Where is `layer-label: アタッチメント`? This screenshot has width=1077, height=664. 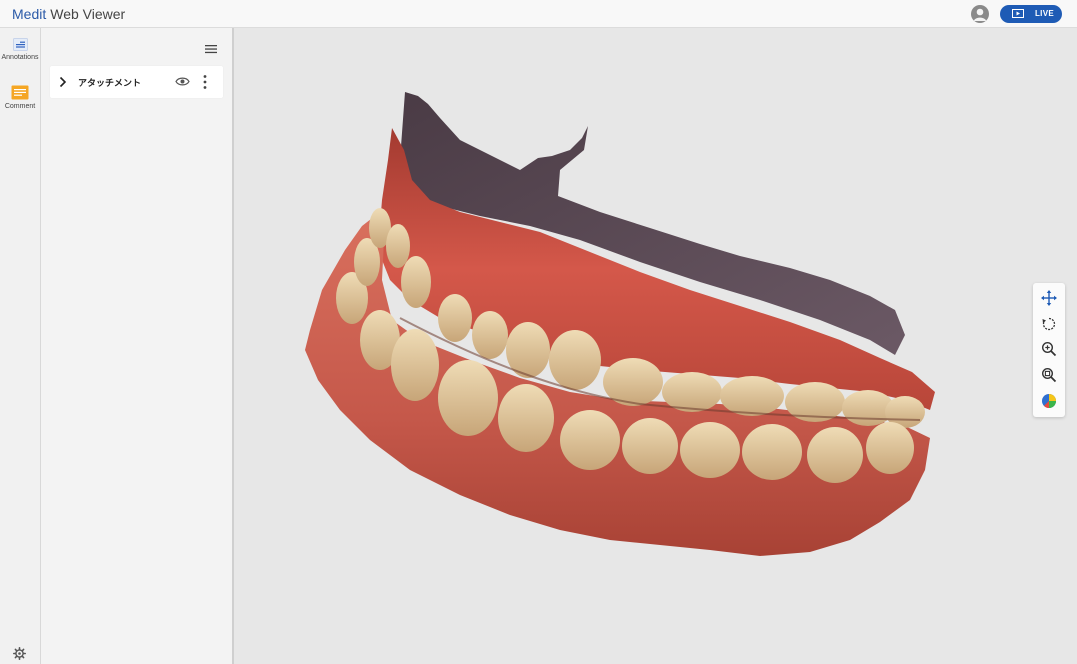
layer-label: アタッチメント is located at coordinates (110, 83).